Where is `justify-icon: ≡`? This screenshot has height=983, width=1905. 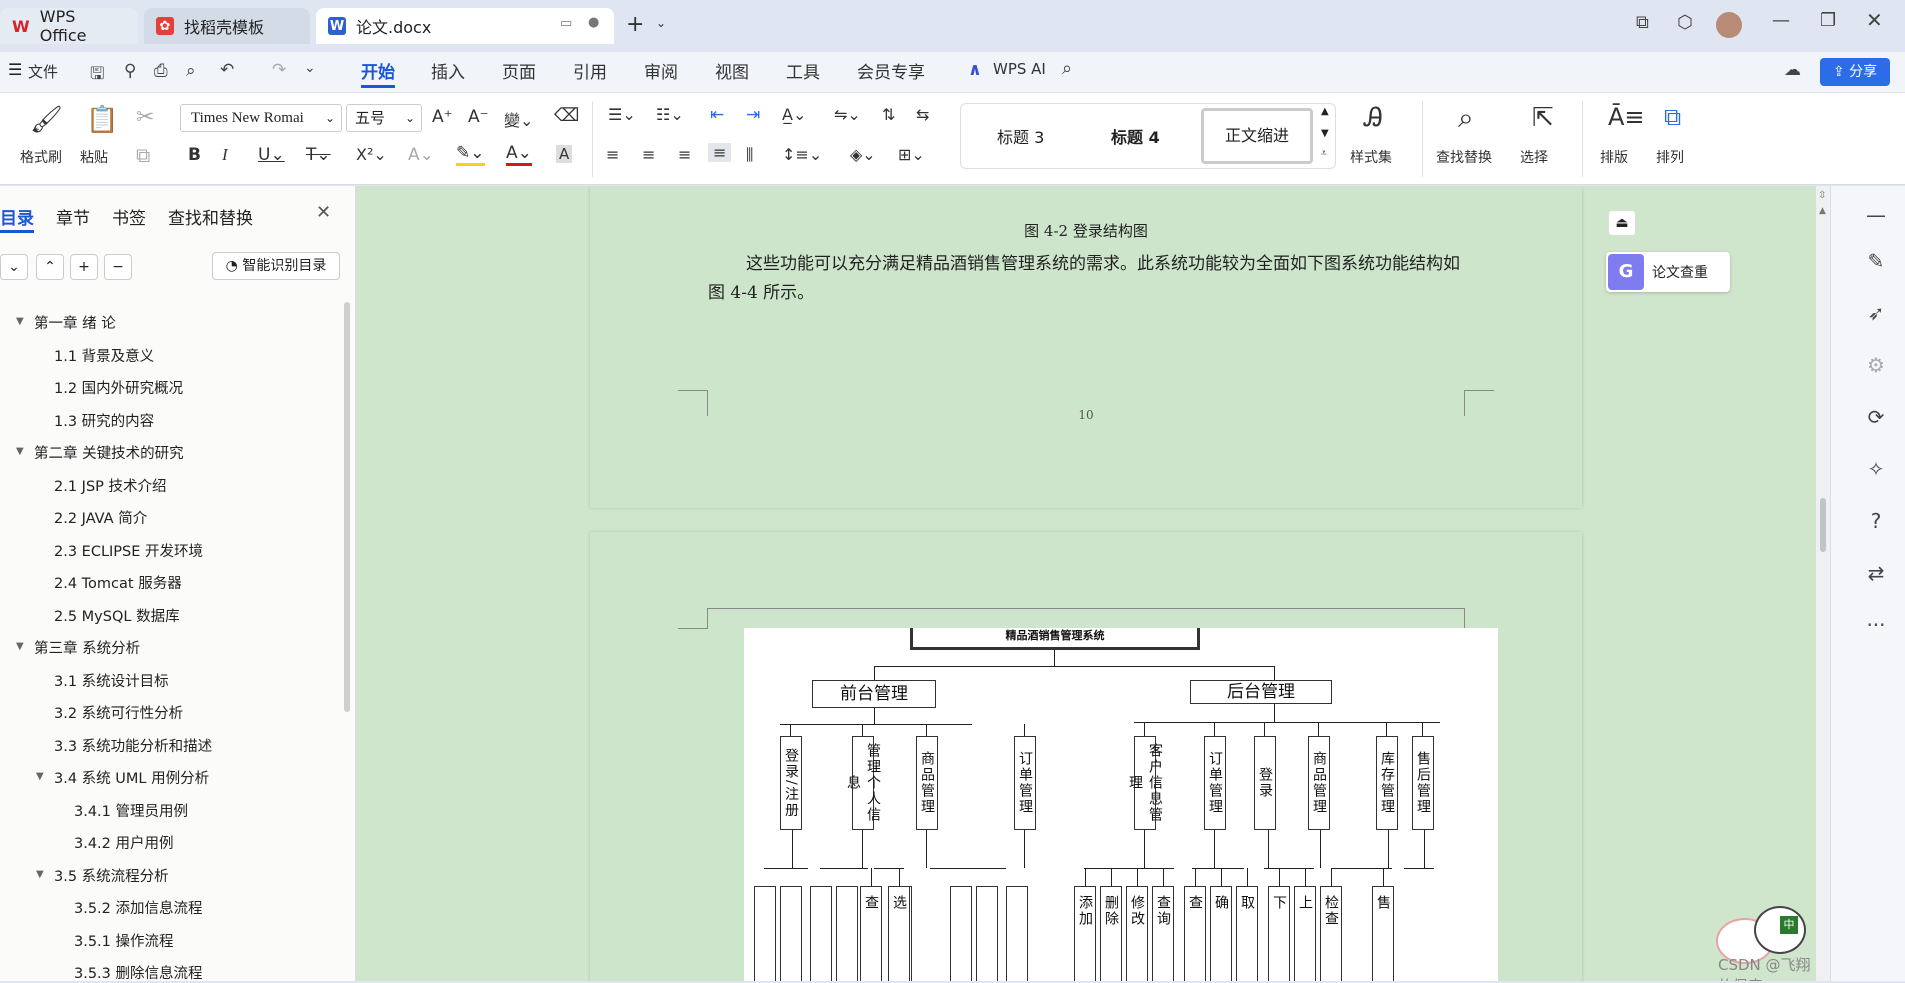
justify-icon: ≡ is located at coordinates (720, 152).